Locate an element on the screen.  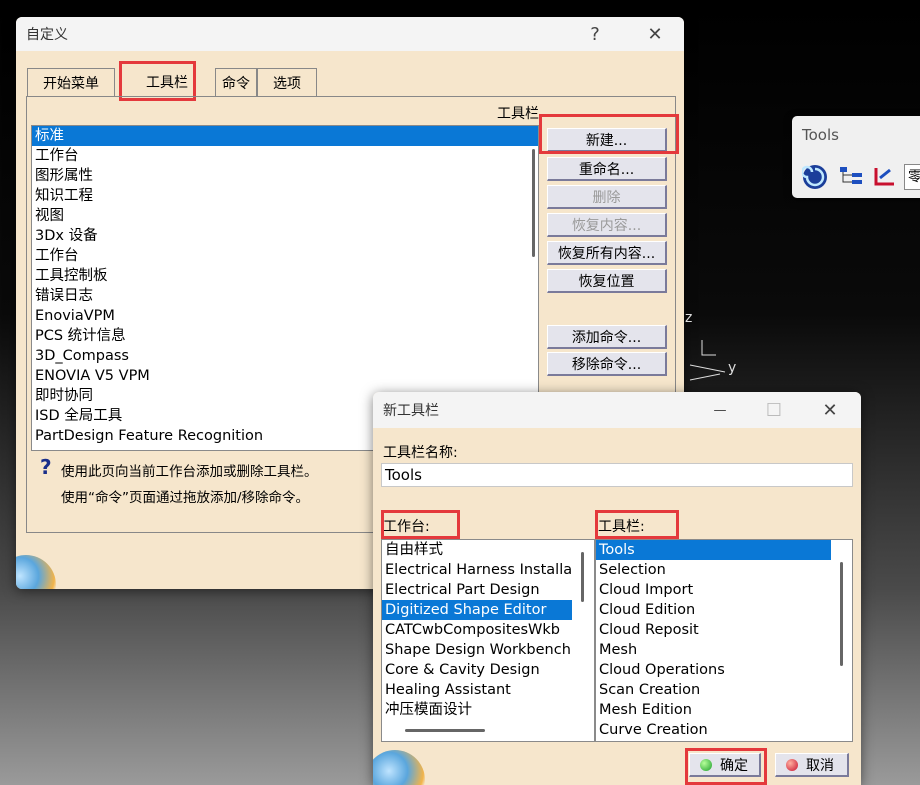
axis-indicator: z y is located at coordinates (710, 350).